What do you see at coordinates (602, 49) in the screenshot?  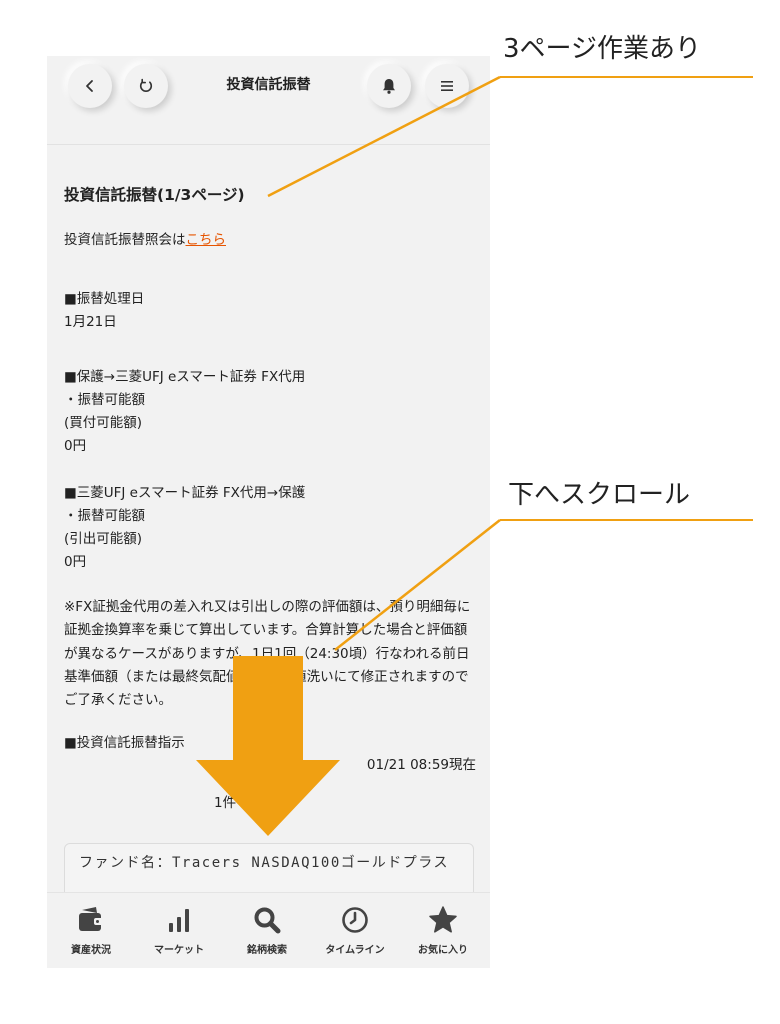 I see `pages-note: 3ページ作業あり` at bounding box center [602, 49].